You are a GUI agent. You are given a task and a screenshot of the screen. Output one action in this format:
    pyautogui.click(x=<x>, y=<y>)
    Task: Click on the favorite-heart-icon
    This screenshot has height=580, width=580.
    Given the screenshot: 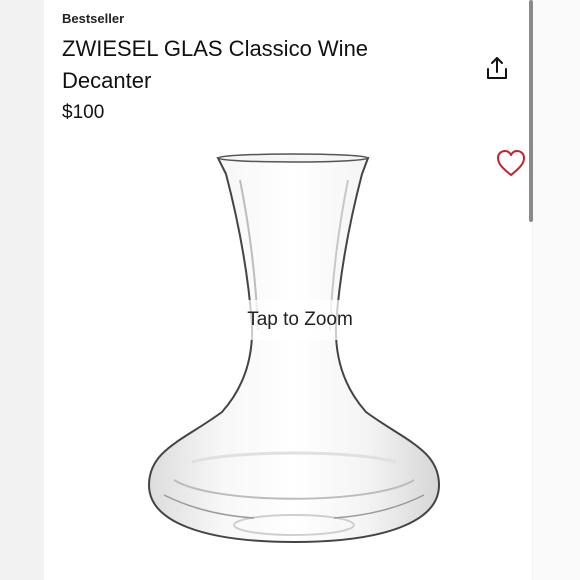 What is the action you would take?
    pyautogui.click(x=511, y=163)
    